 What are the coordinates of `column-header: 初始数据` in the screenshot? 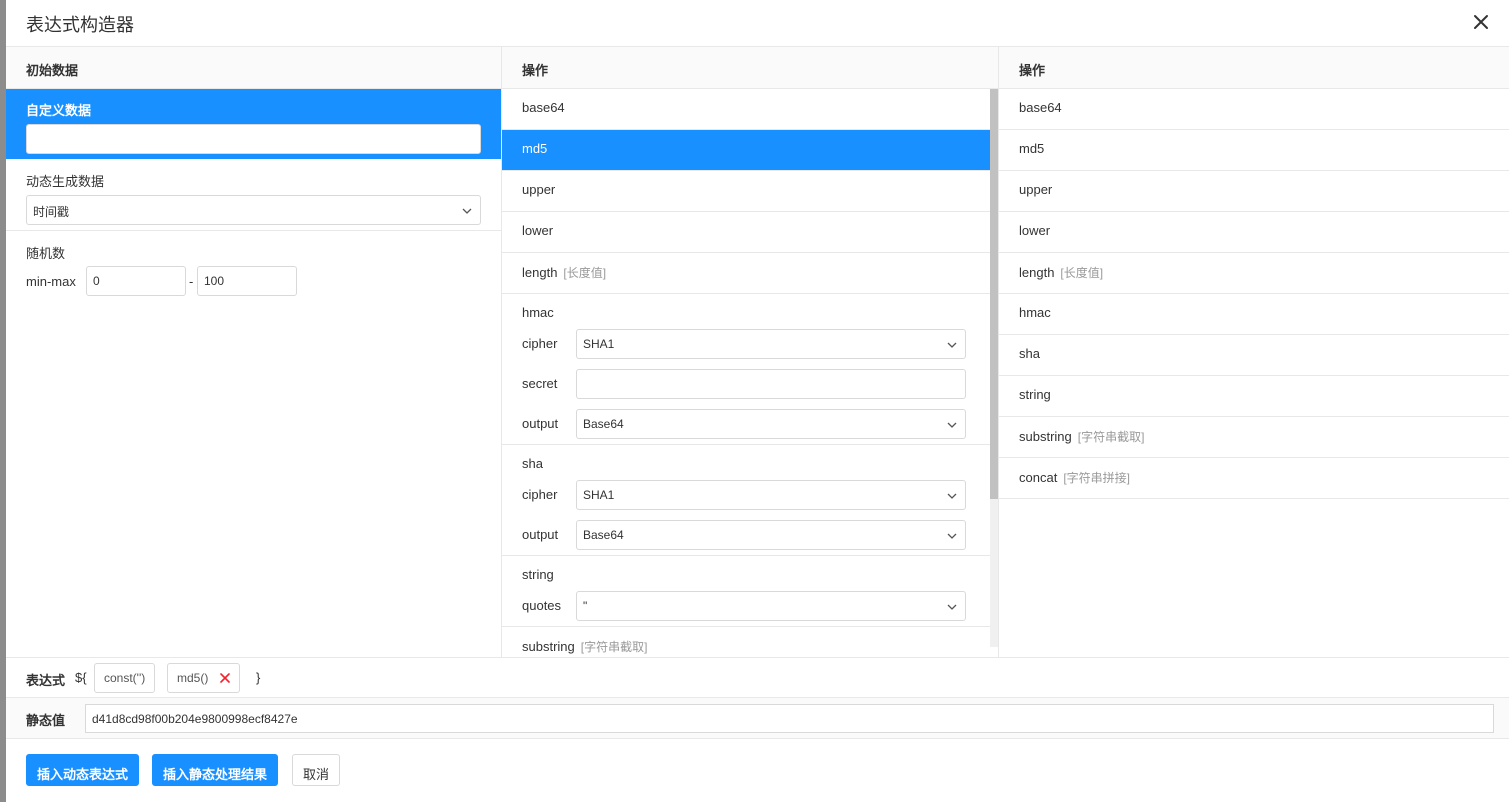 It's located at (253, 68).